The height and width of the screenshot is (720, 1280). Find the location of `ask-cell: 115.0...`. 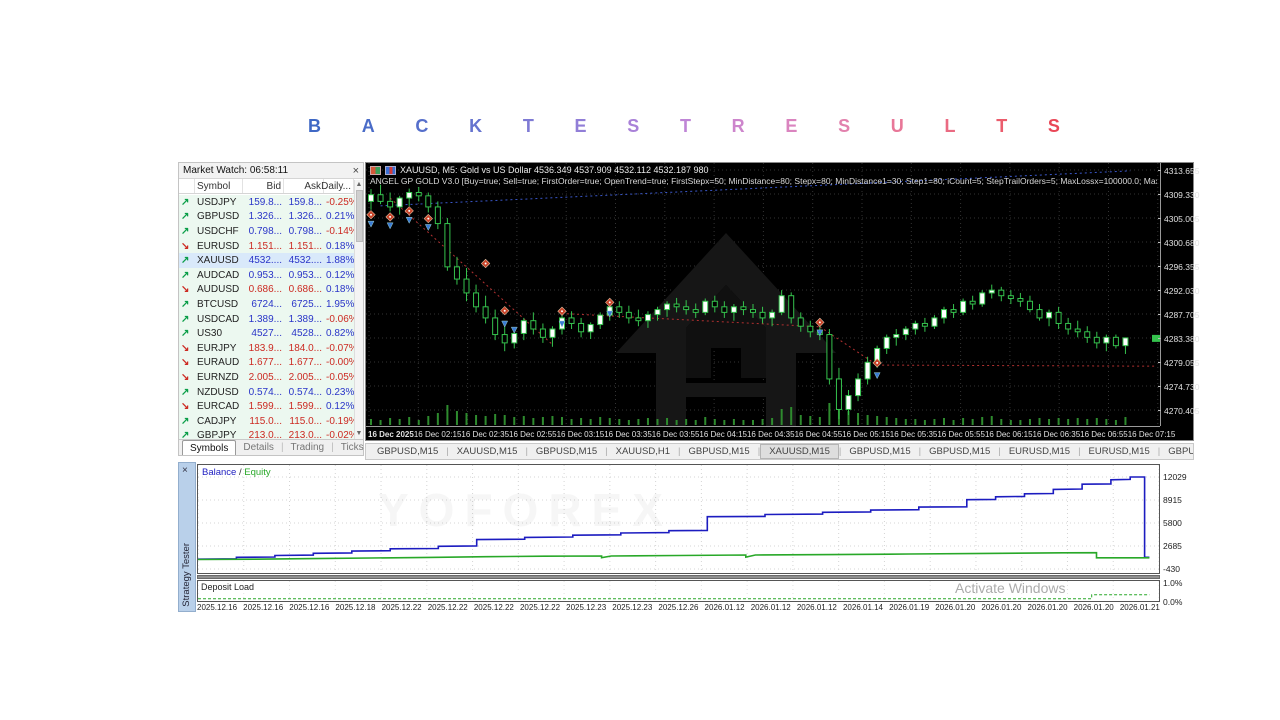

ask-cell: 115.0... is located at coordinates (305, 421).